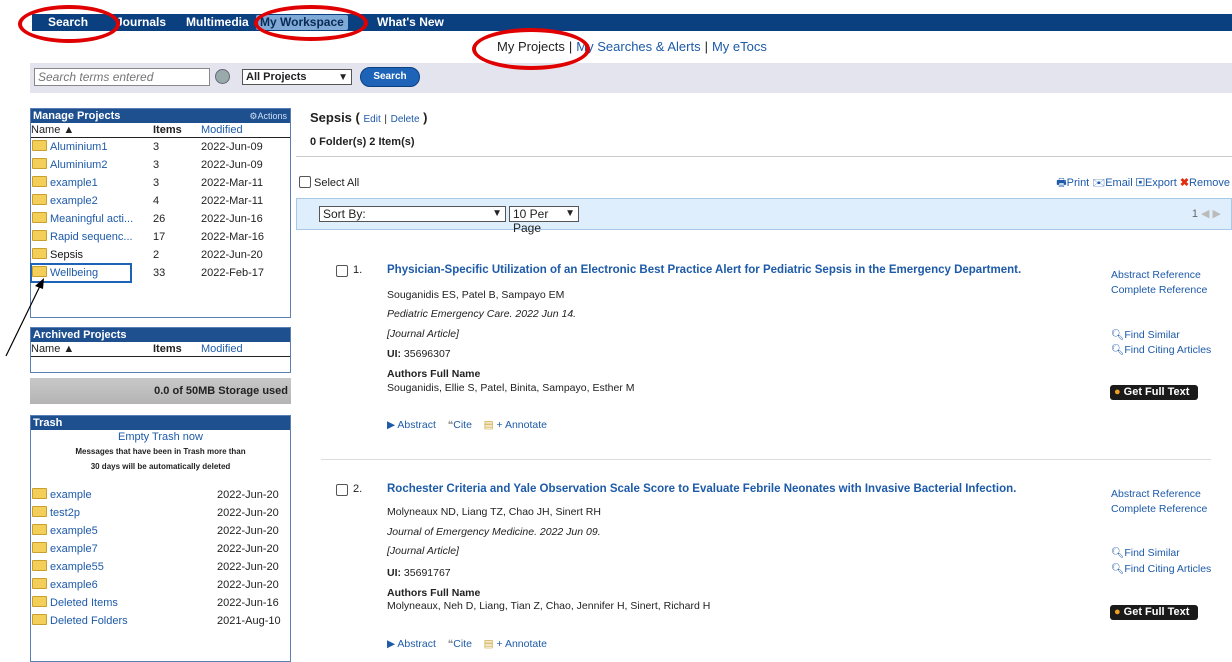 This screenshot has width=1232, height=662. What do you see at coordinates (410, 22) in the screenshot?
I see `nav-whats-new: What's New` at bounding box center [410, 22].